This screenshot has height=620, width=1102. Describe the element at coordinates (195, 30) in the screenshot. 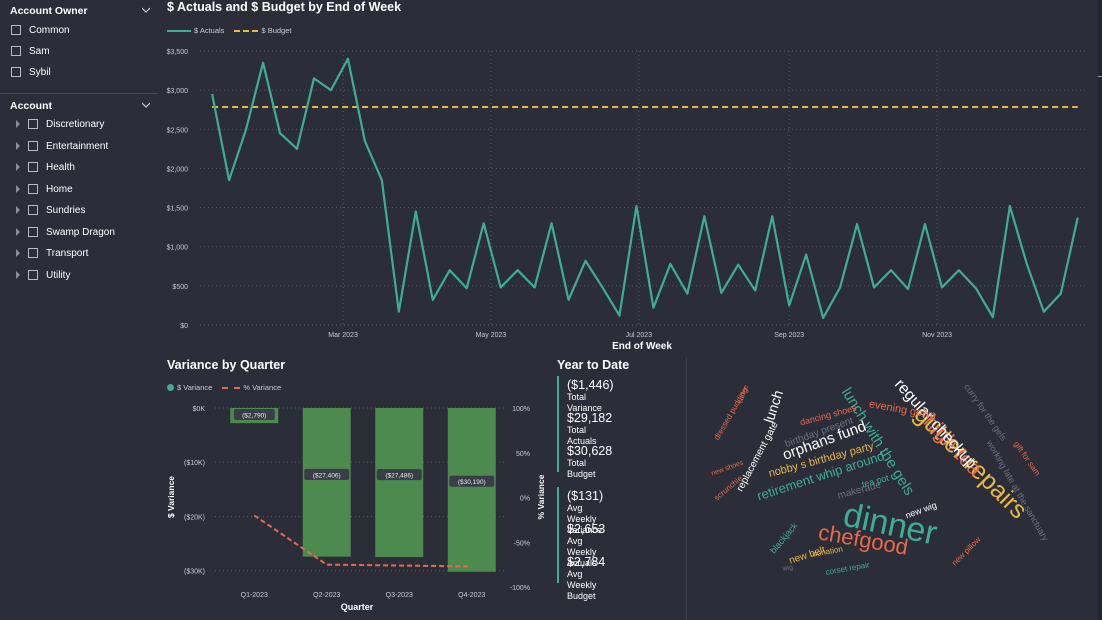

I see `legend-item-actuals: $ Actuals` at that location.